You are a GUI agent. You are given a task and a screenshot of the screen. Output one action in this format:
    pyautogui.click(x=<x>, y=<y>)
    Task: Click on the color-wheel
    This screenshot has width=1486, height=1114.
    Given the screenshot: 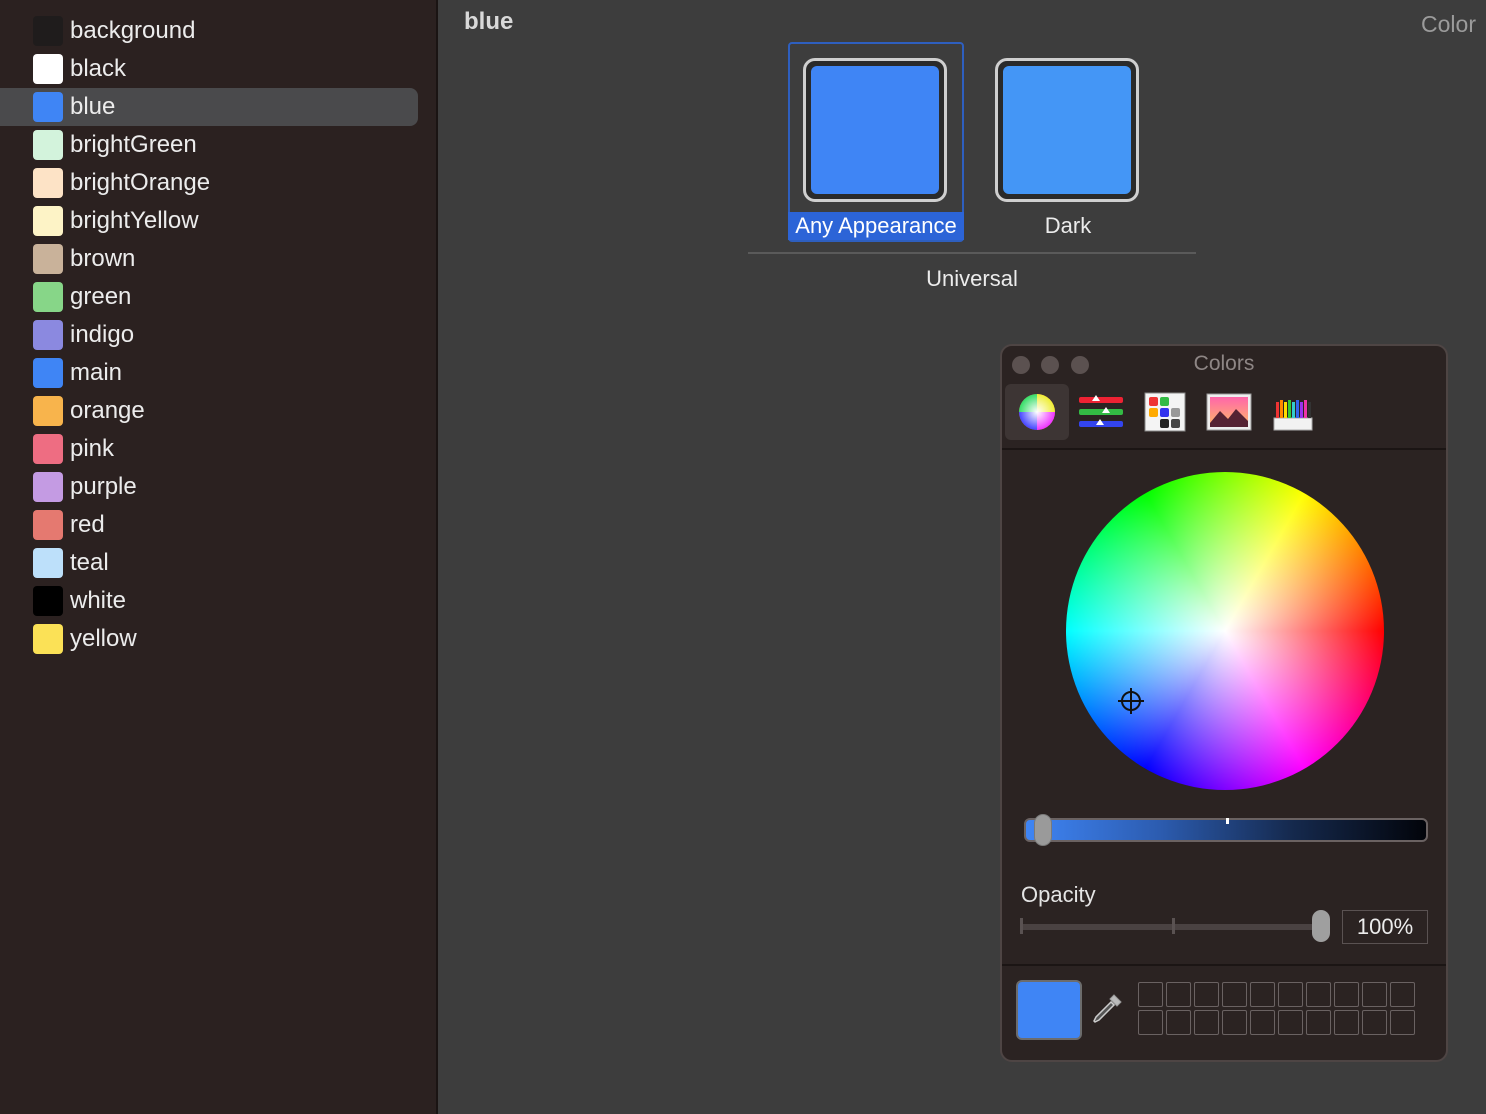 What is the action you would take?
    pyautogui.click(x=1225, y=631)
    